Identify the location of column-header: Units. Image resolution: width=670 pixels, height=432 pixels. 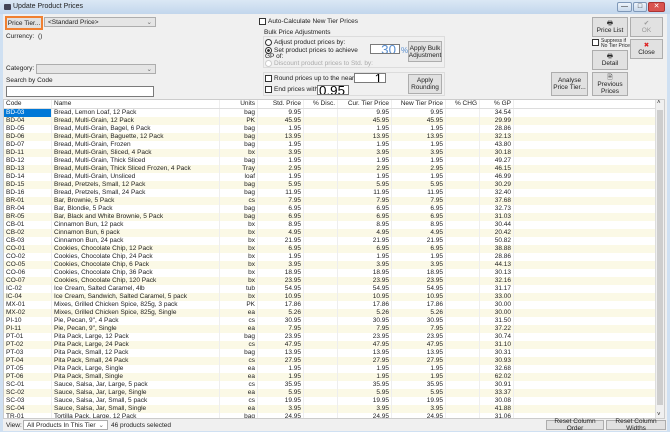
(239, 104).